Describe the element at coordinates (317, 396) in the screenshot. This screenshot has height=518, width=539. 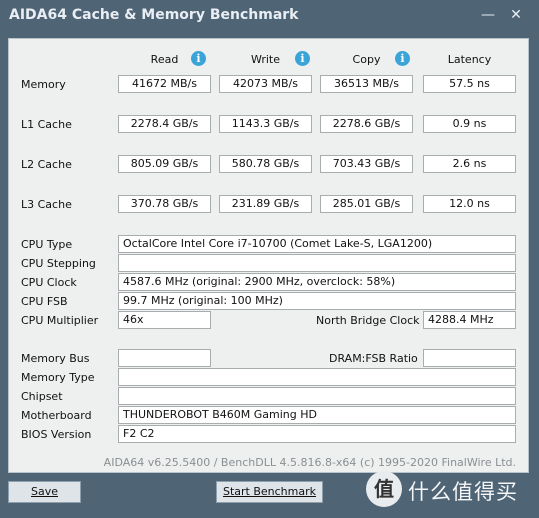
I see `chipset-value` at that location.